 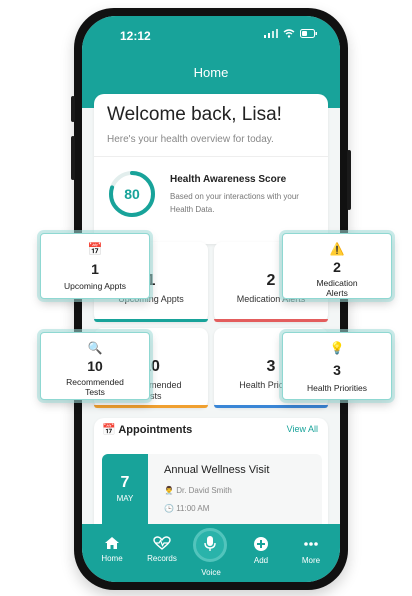 What do you see at coordinates (217, 470) in the screenshot?
I see `appointment-title: Annual Wellness Visit` at bounding box center [217, 470].